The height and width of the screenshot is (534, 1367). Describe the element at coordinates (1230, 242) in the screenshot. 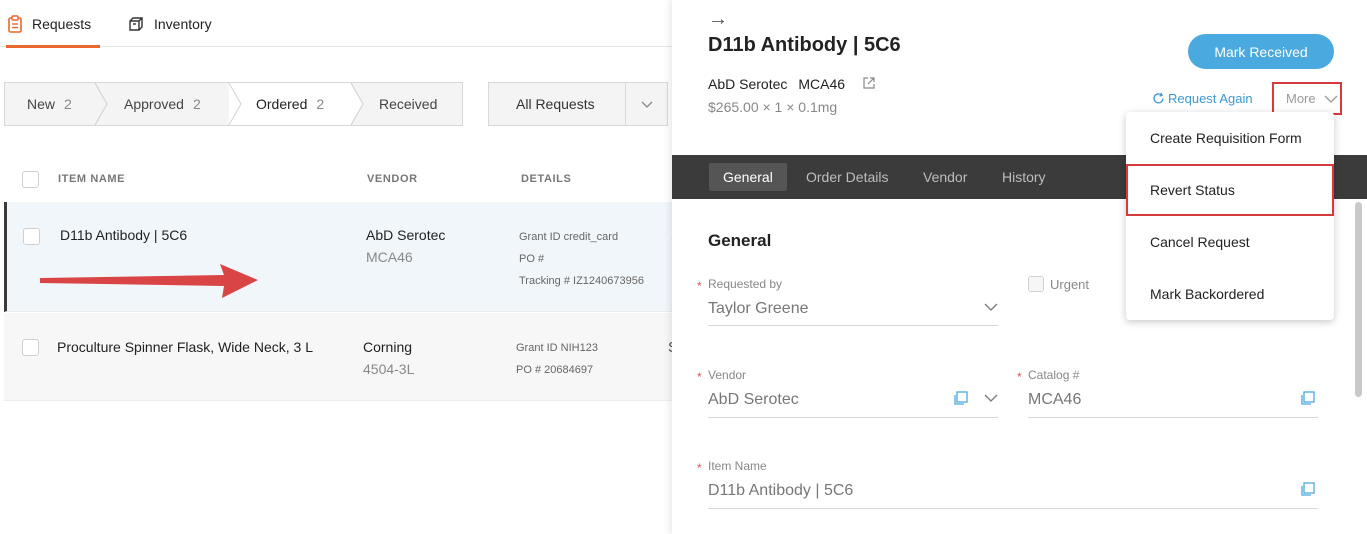

I see `menu-item-cancel-request: Cancel Request` at that location.